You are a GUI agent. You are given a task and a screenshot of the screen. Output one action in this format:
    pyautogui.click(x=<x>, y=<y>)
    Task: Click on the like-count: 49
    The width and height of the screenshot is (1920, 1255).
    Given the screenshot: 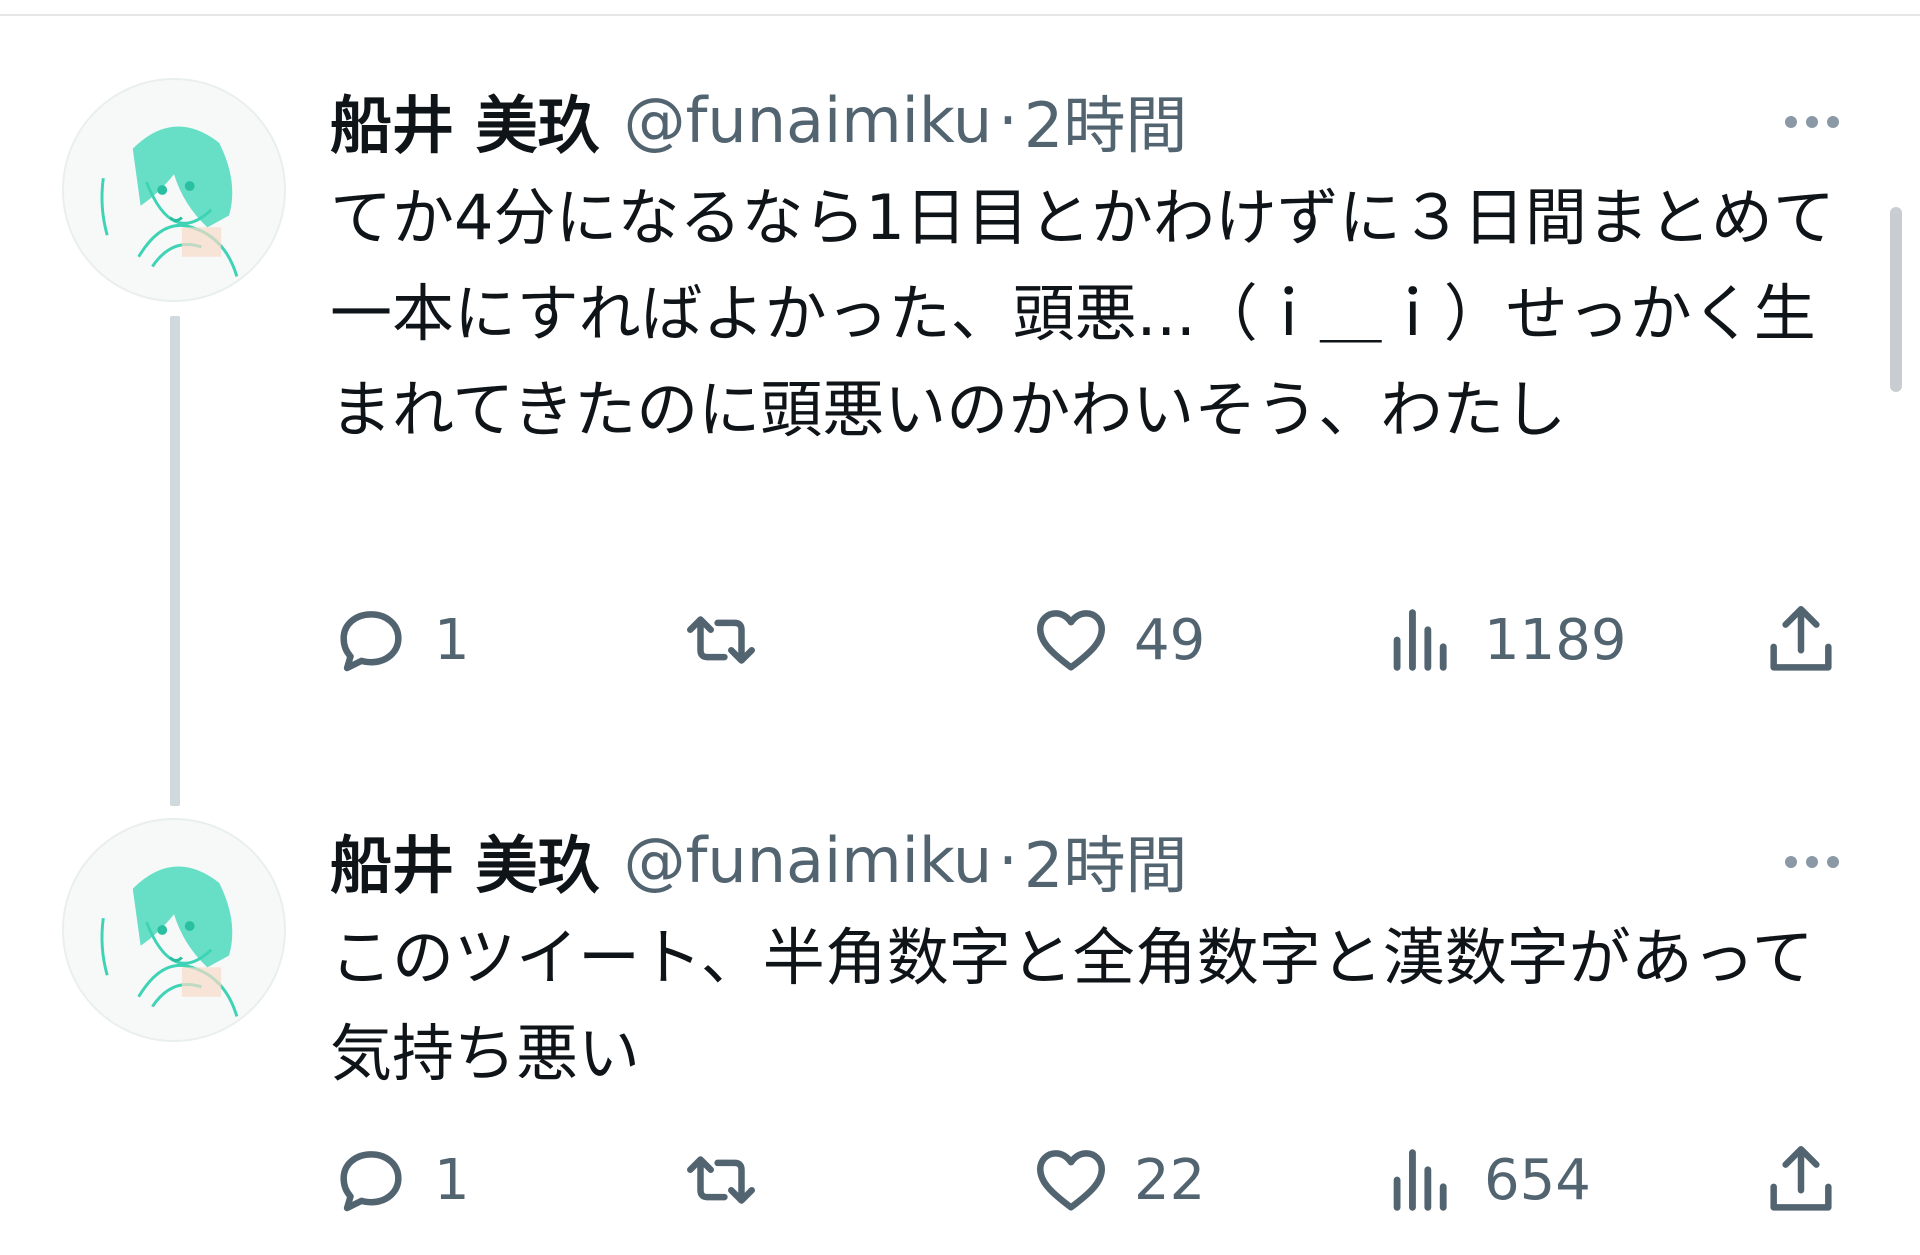 What is the action you would take?
    pyautogui.click(x=1170, y=640)
    